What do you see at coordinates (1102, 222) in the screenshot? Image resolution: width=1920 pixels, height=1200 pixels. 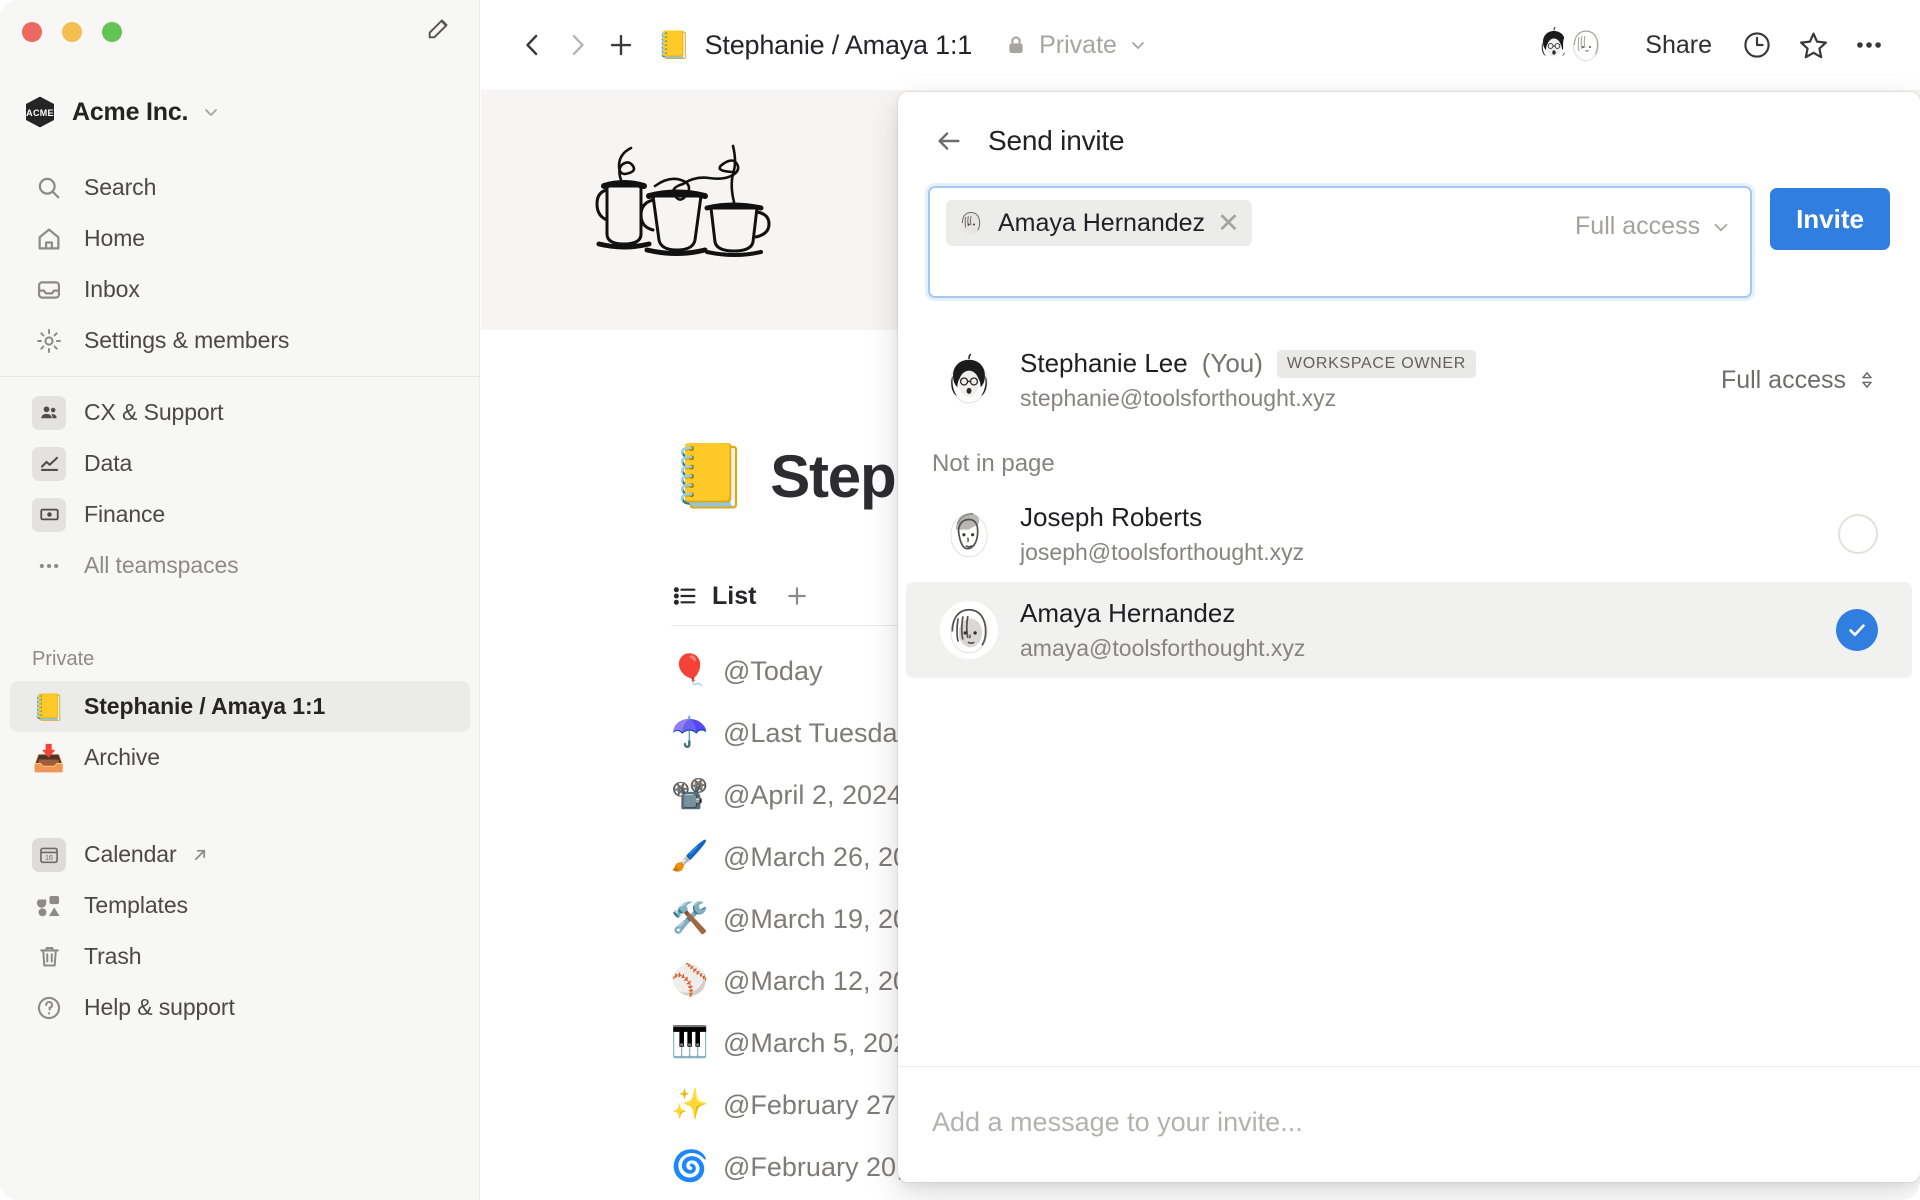 I see `invitee-name: Amaya Hernandez` at bounding box center [1102, 222].